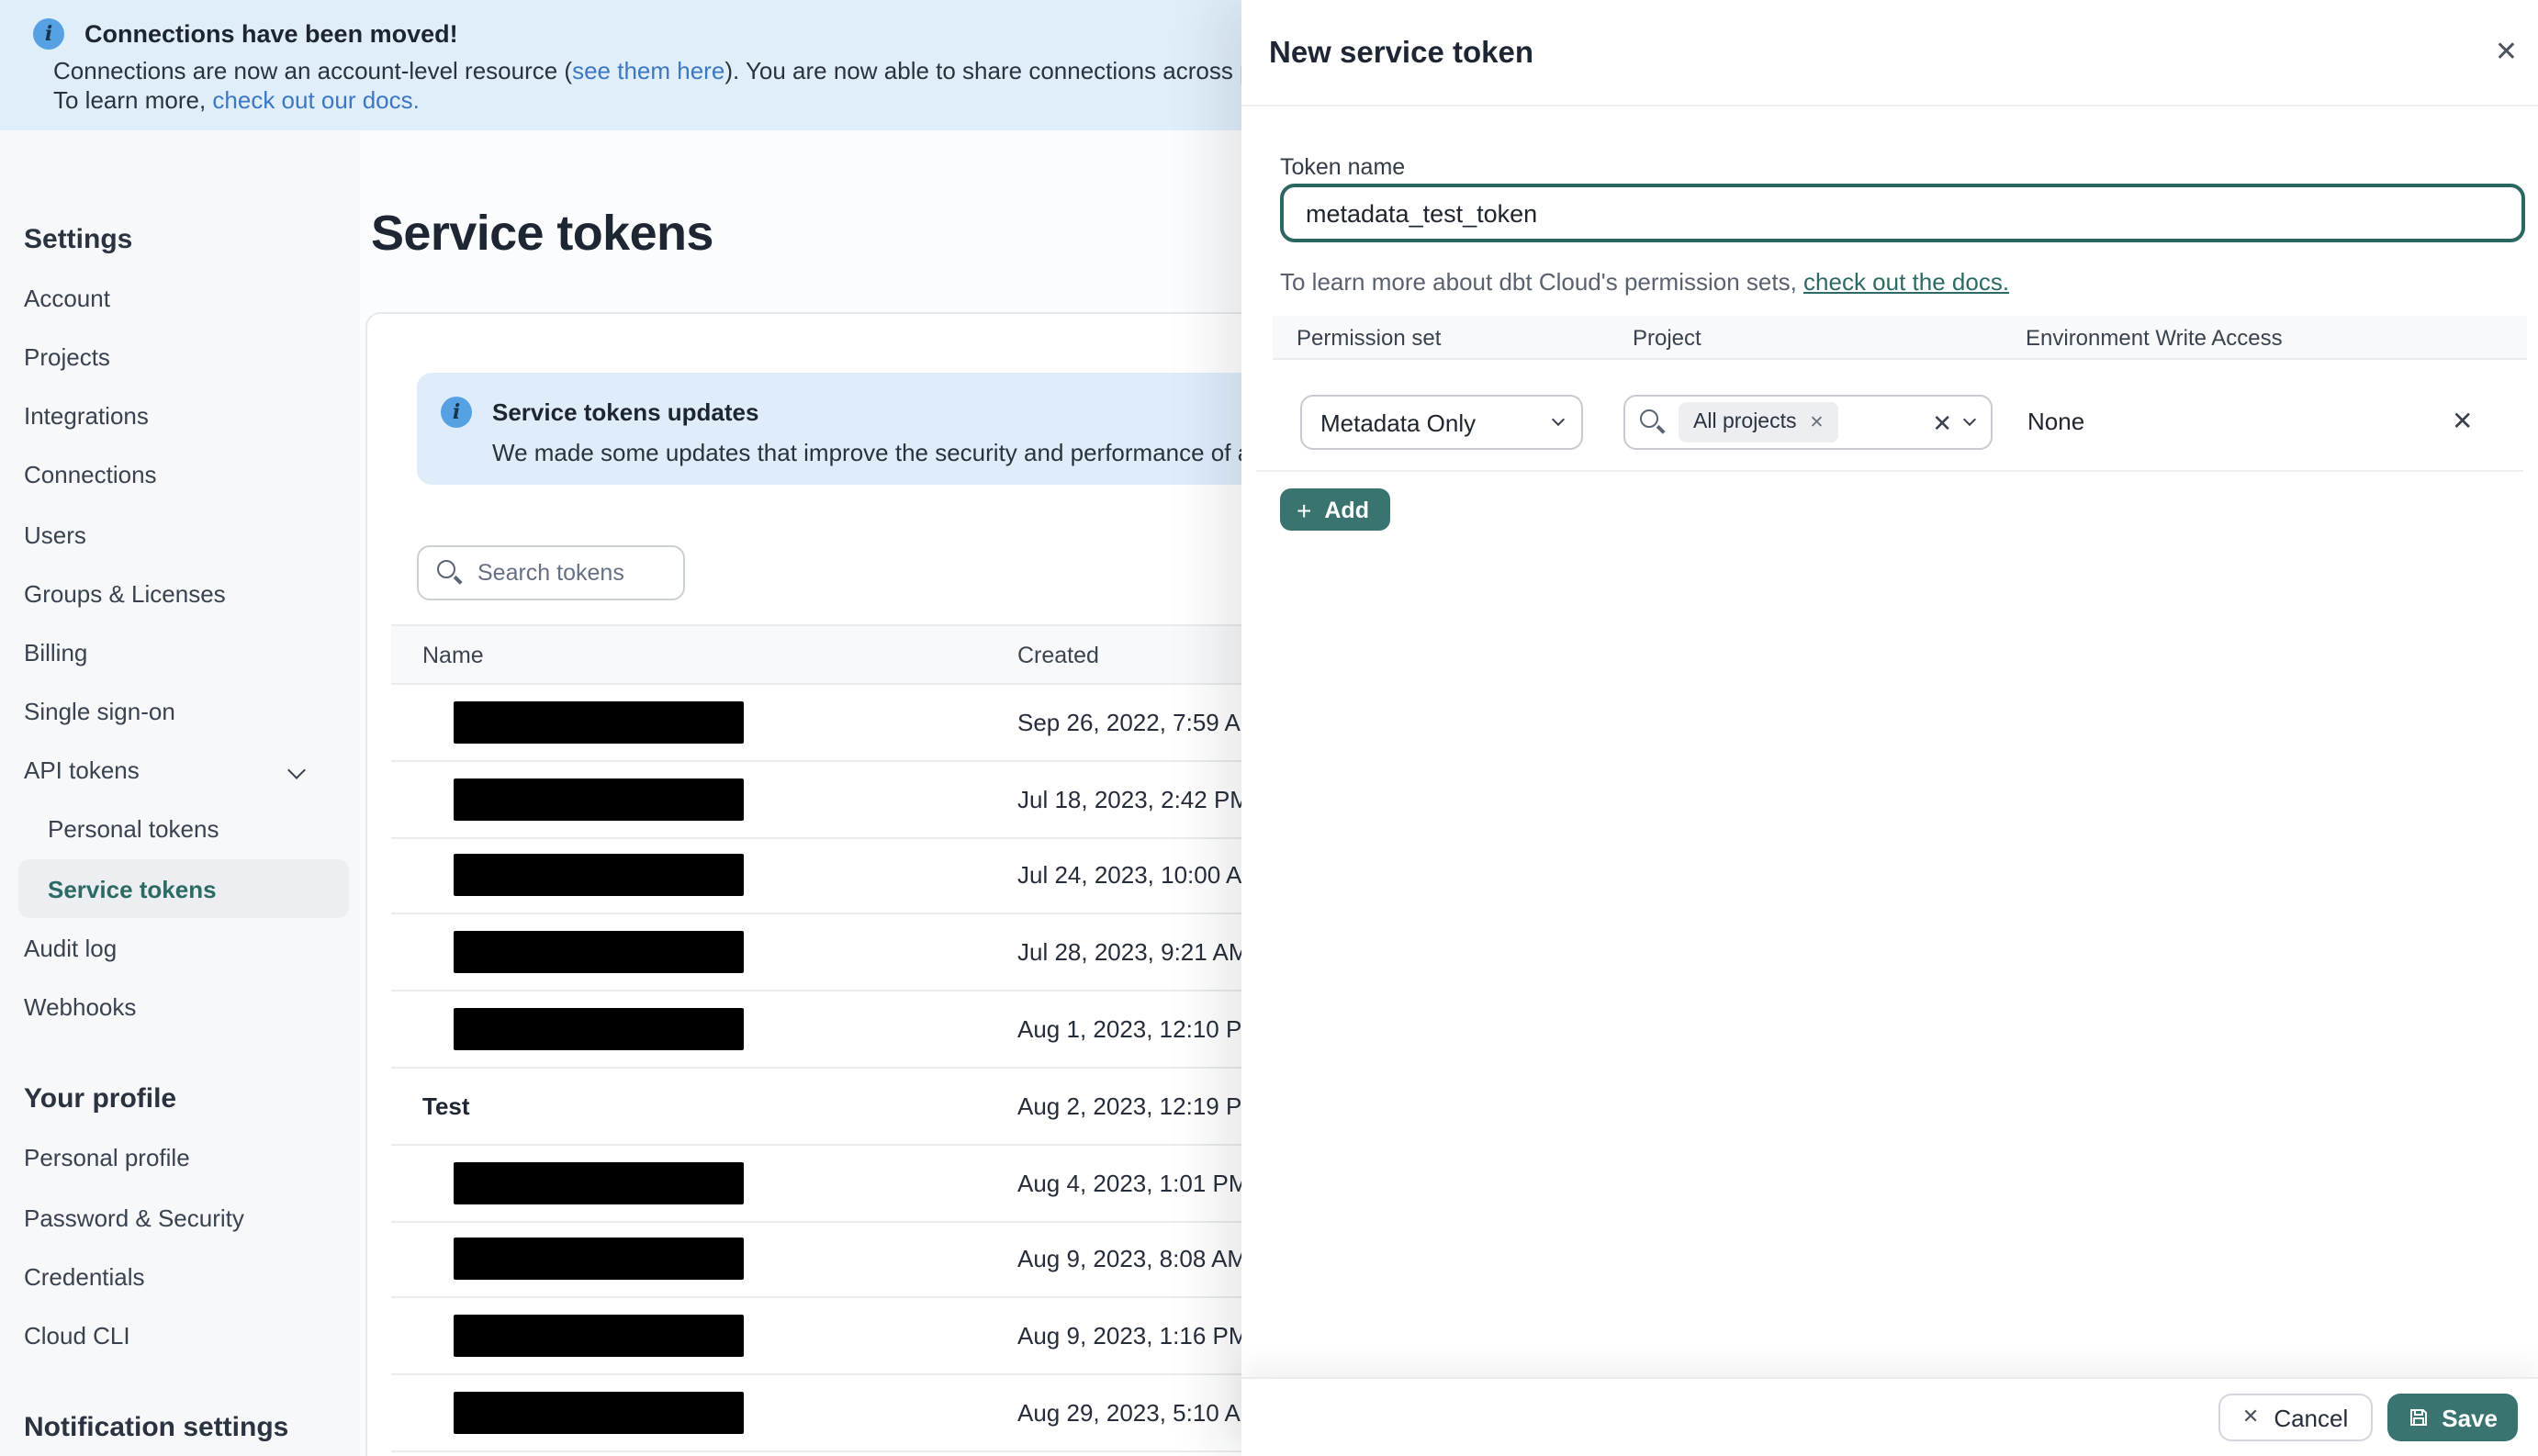 Image resolution: width=2538 pixels, height=1456 pixels. I want to click on close-icon: ✕, so click(2507, 52).